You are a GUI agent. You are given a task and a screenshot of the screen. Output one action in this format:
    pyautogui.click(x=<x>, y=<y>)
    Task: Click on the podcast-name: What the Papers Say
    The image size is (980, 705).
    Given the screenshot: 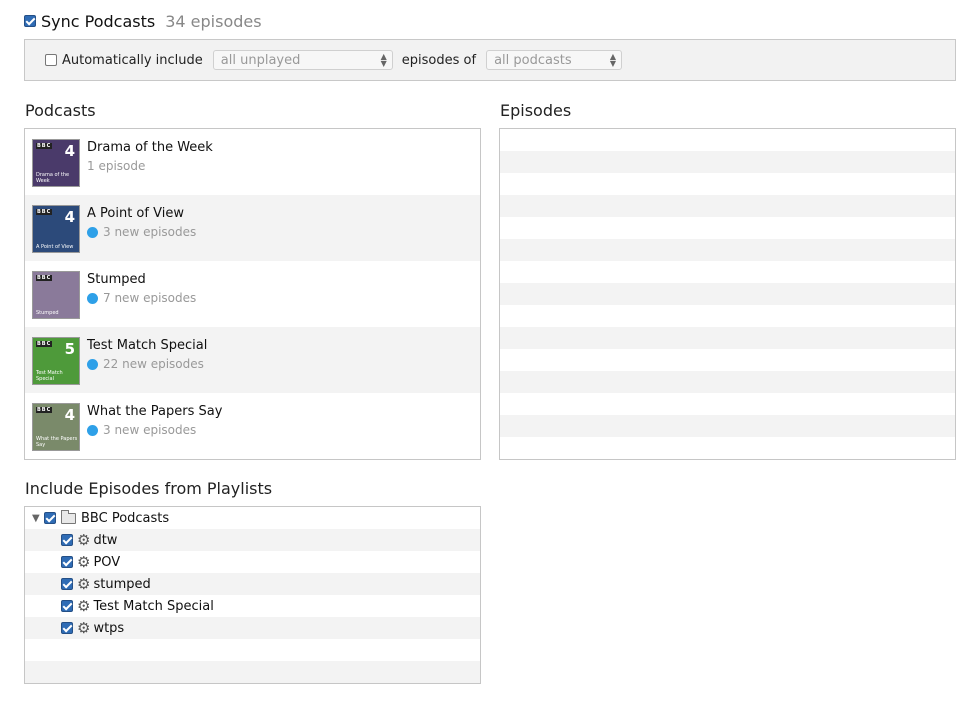 What is the action you would take?
    pyautogui.click(x=155, y=411)
    